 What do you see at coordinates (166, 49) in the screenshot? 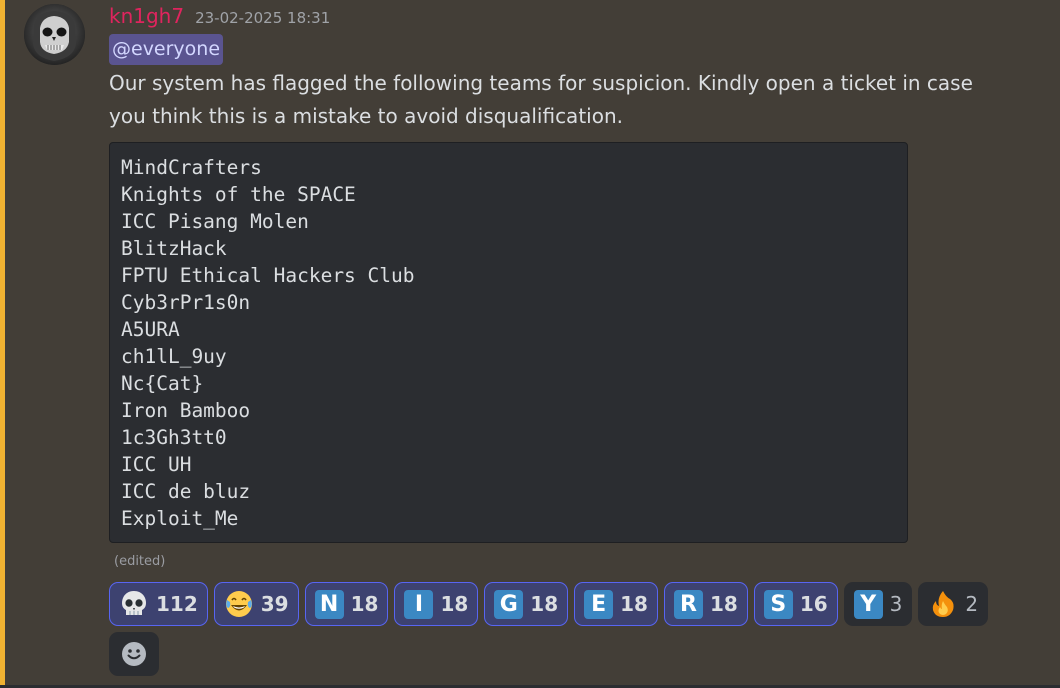
I see `everyone-mention: @everyone` at bounding box center [166, 49].